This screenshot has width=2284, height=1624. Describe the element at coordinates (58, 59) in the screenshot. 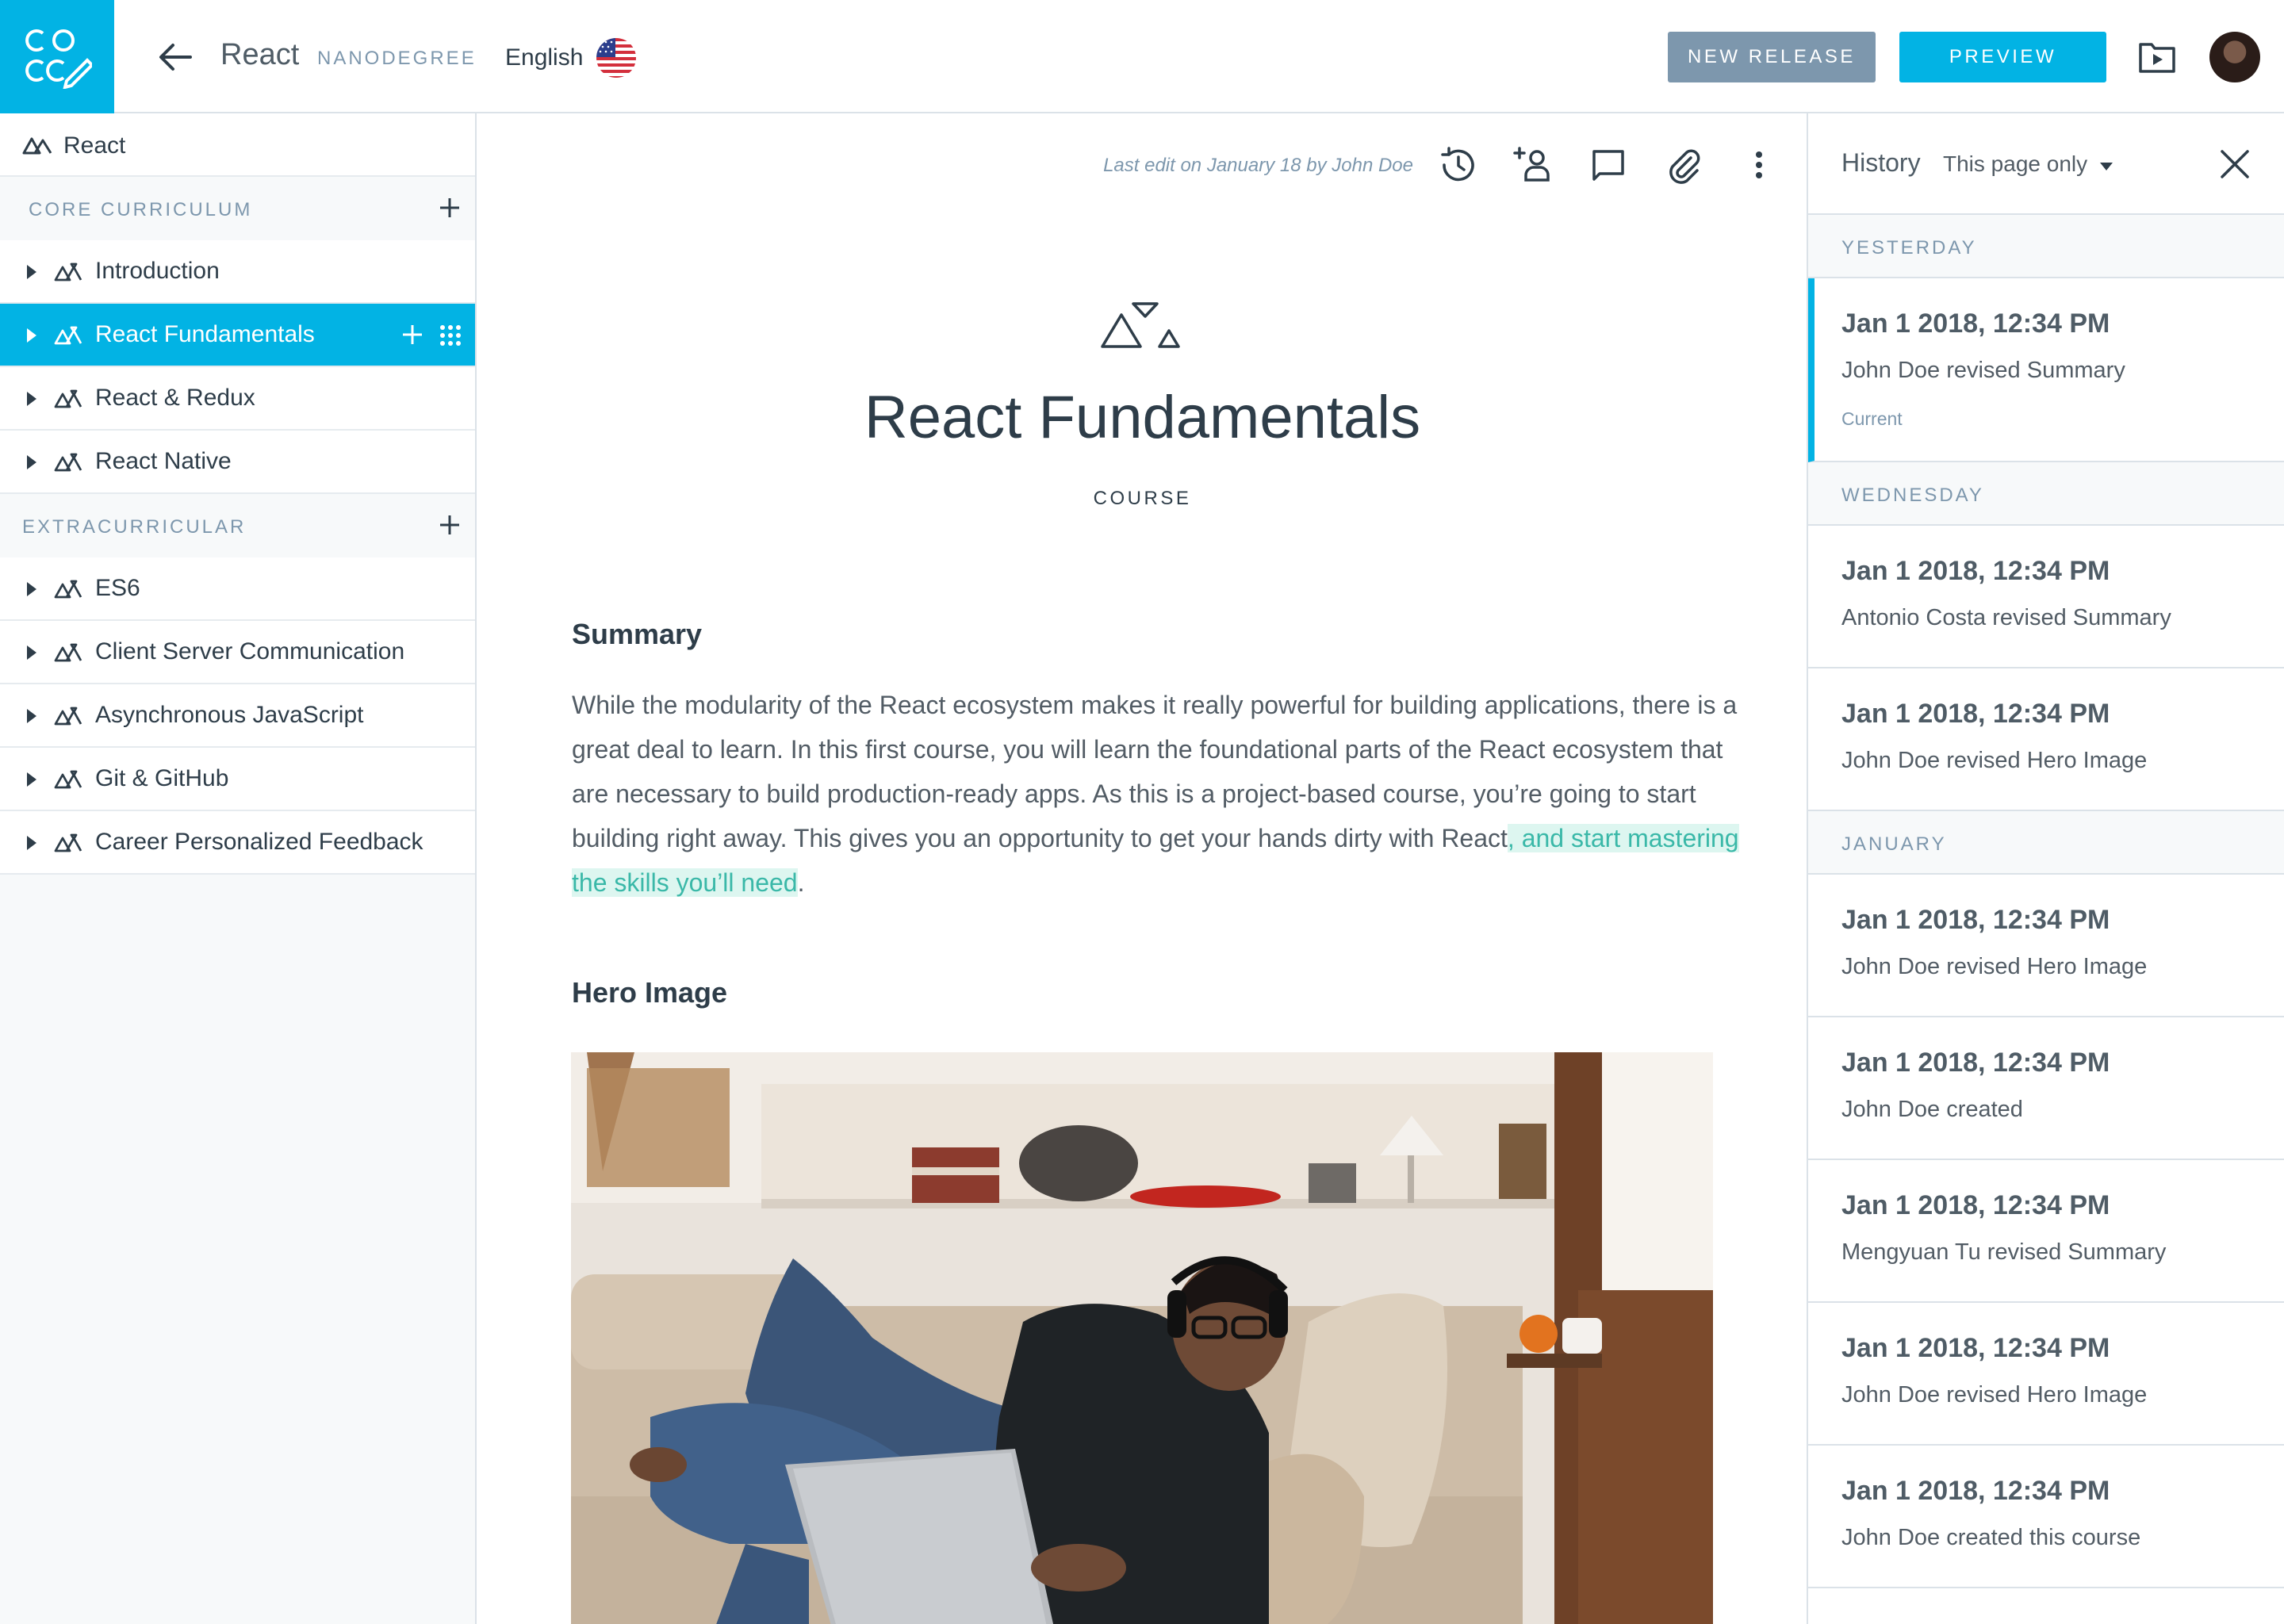

I see `logo-mark` at that location.